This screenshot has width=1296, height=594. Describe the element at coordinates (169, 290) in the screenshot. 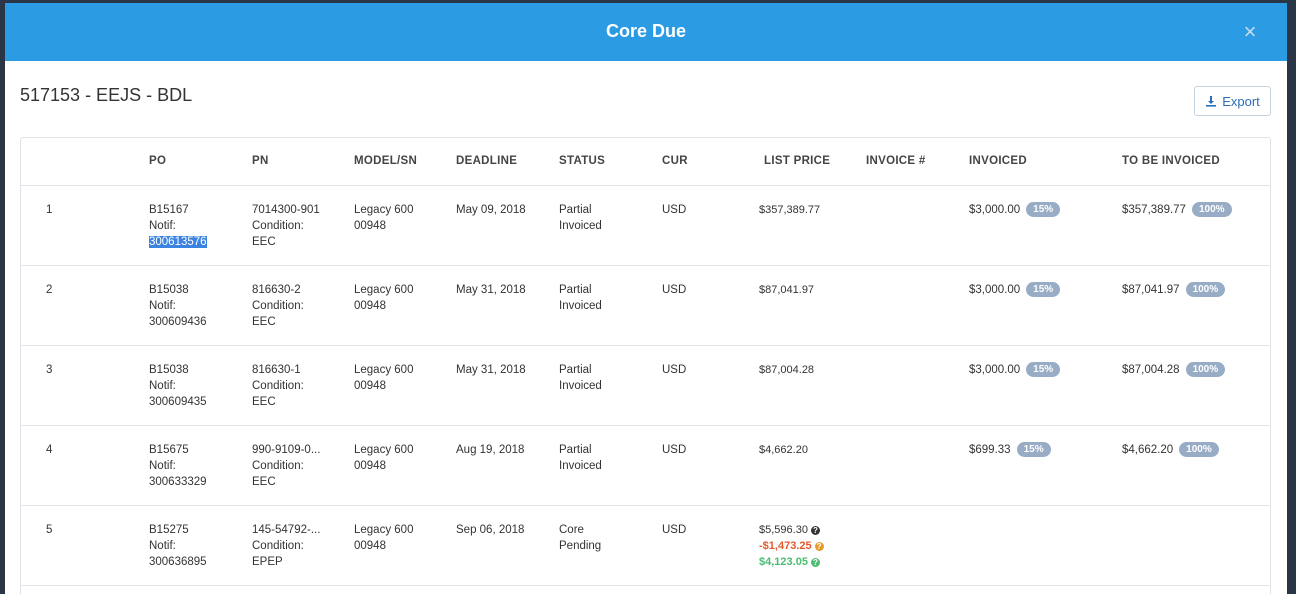

I see `po-number: B15038` at that location.